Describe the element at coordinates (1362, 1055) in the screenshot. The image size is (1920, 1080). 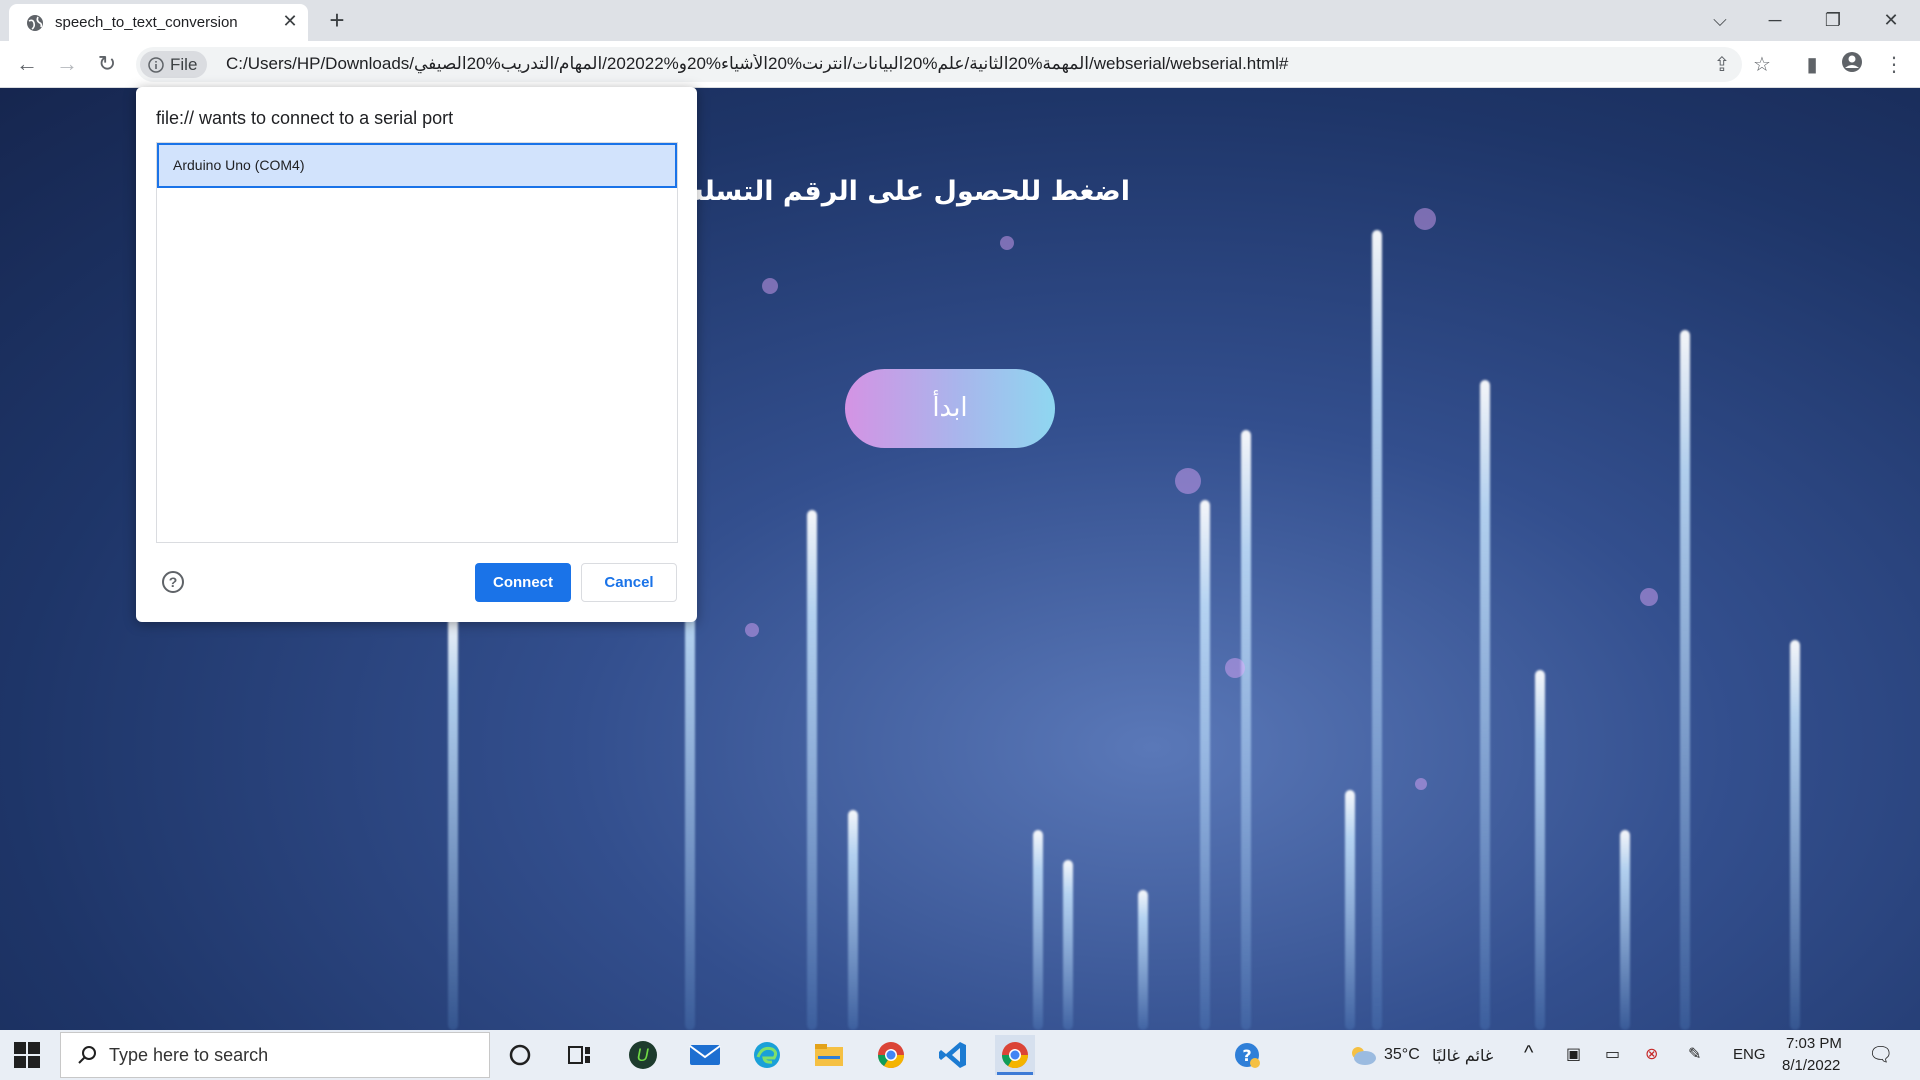
I see `weather-cloud-icon` at that location.